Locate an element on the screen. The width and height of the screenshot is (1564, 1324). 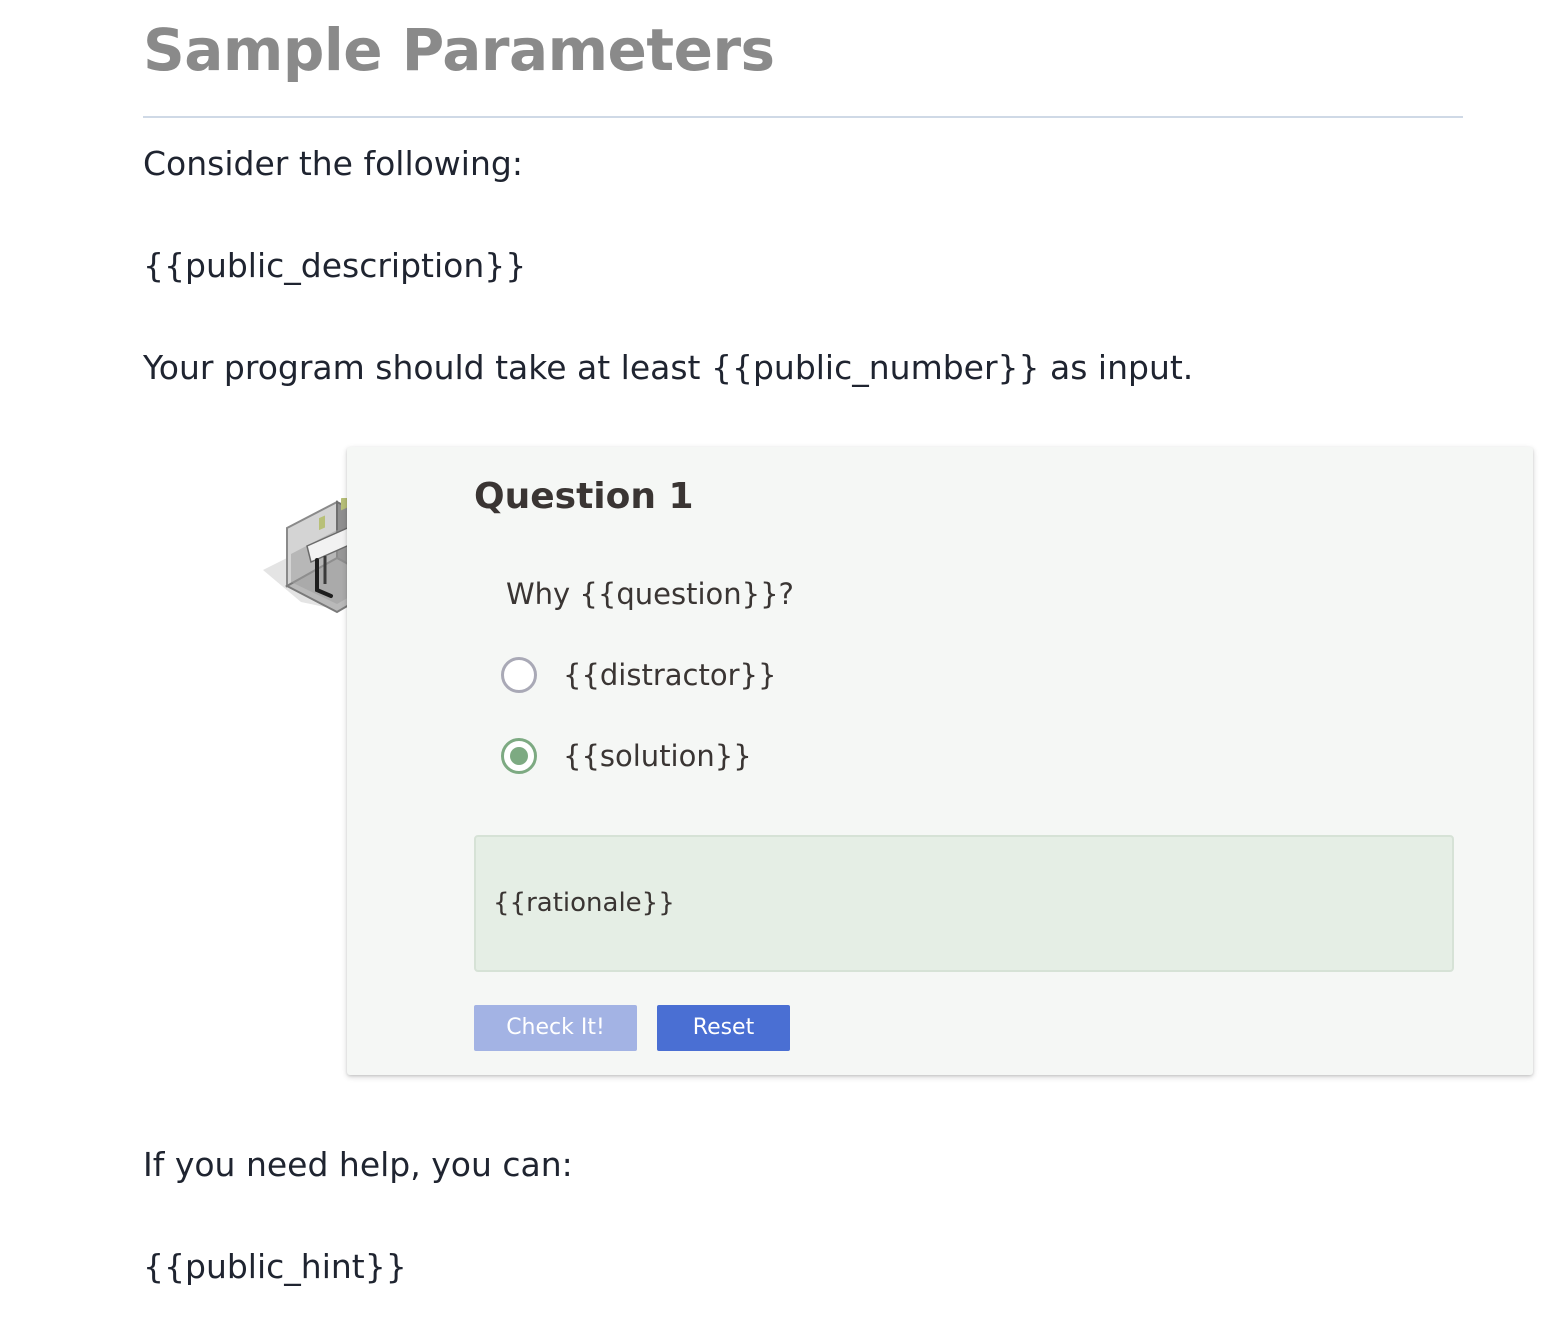
answer-option-distractor: {{distractor}} is located at coordinates (638, 675).